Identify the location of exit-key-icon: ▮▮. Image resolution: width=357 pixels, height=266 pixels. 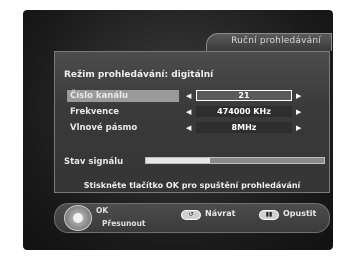
(269, 215).